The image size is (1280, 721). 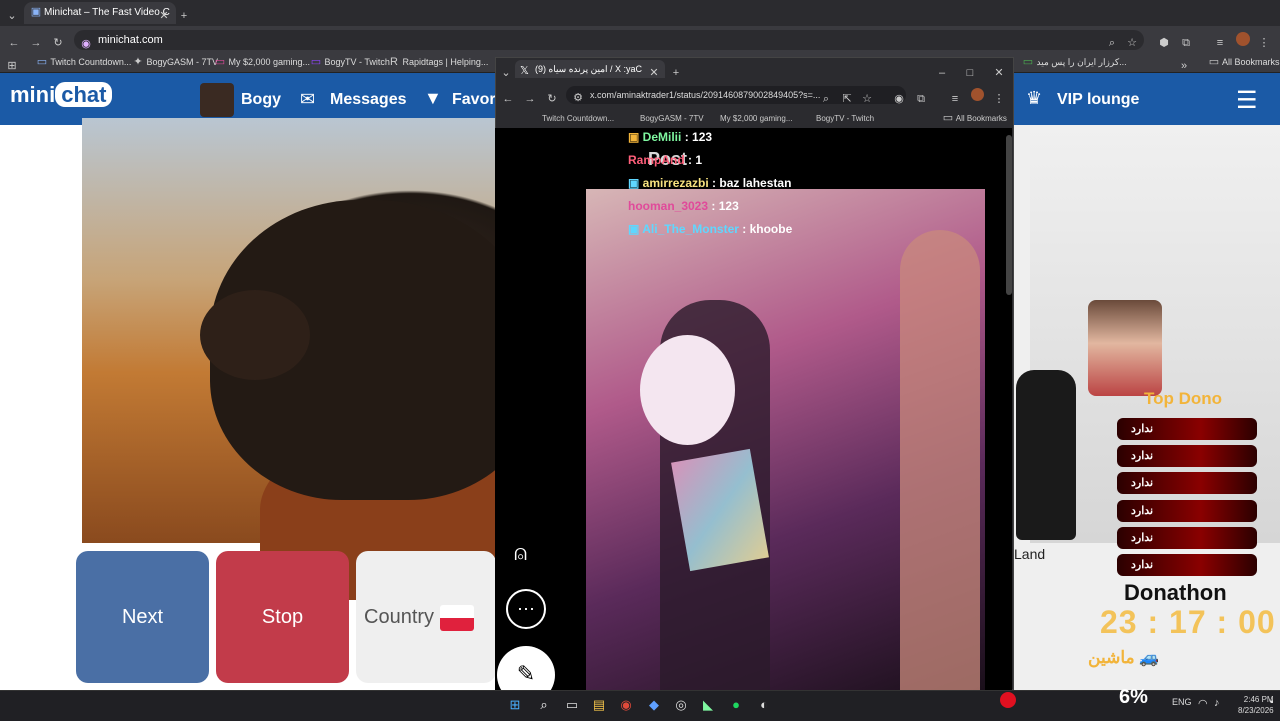 I want to click on chat-line: ▣ amirrezazbi : baz lahestan, so click(x=710, y=183).